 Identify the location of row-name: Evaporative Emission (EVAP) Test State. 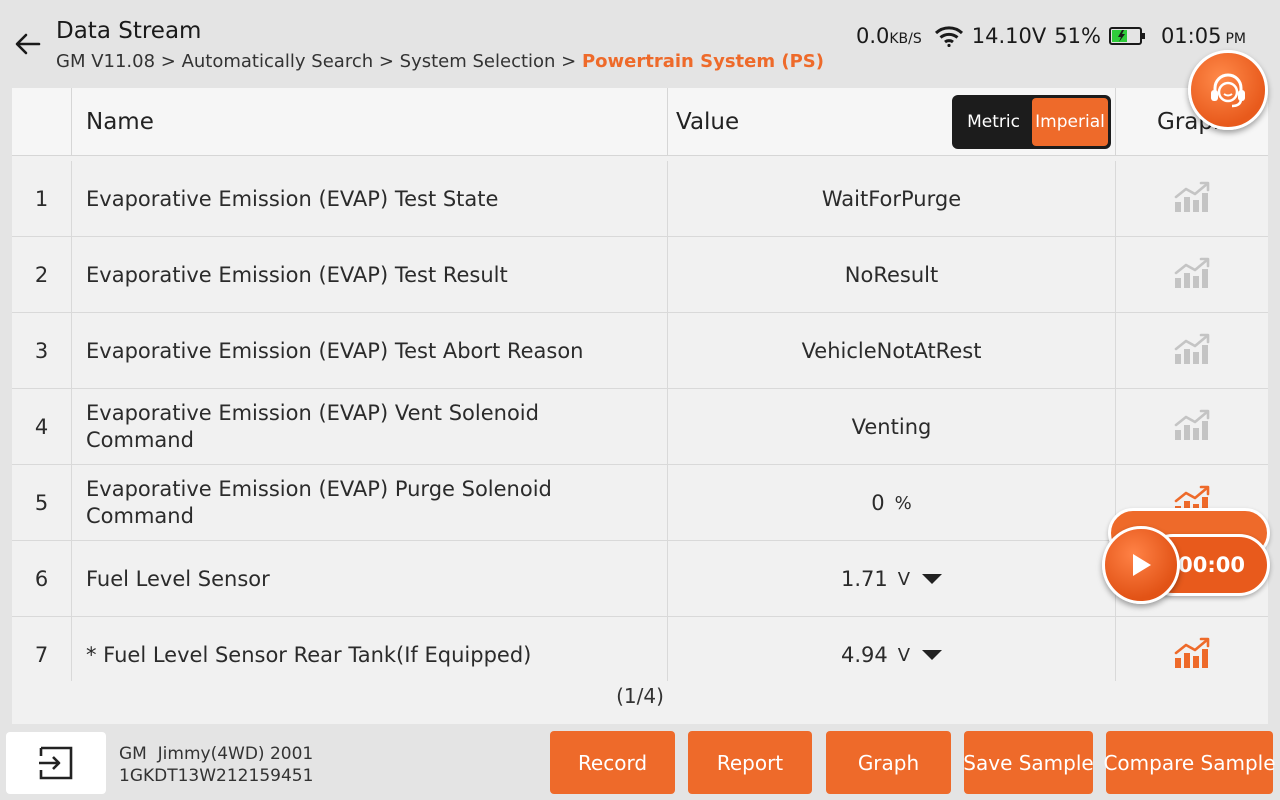
(370, 199).